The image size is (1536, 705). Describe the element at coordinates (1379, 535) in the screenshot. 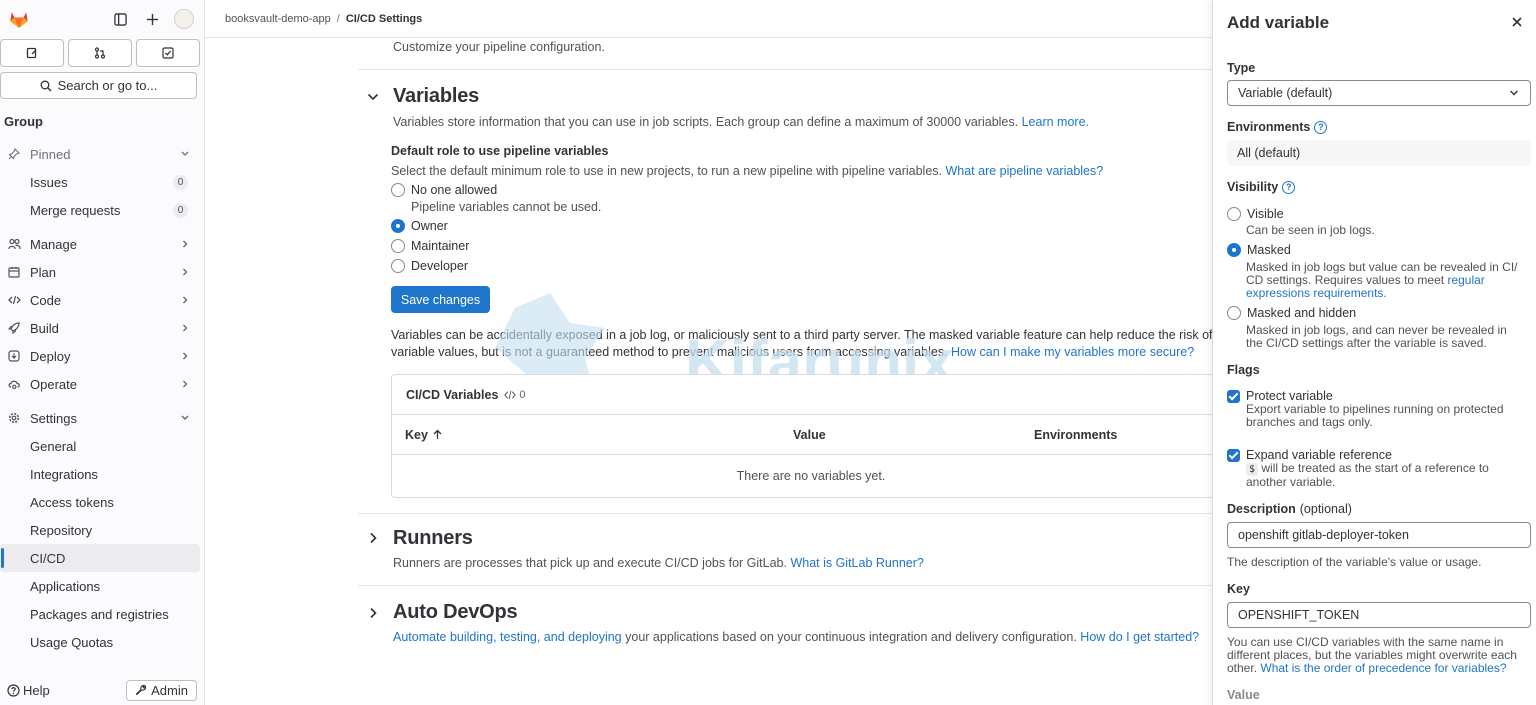

I see `description-input: openshift gitlab-deployer-token` at that location.